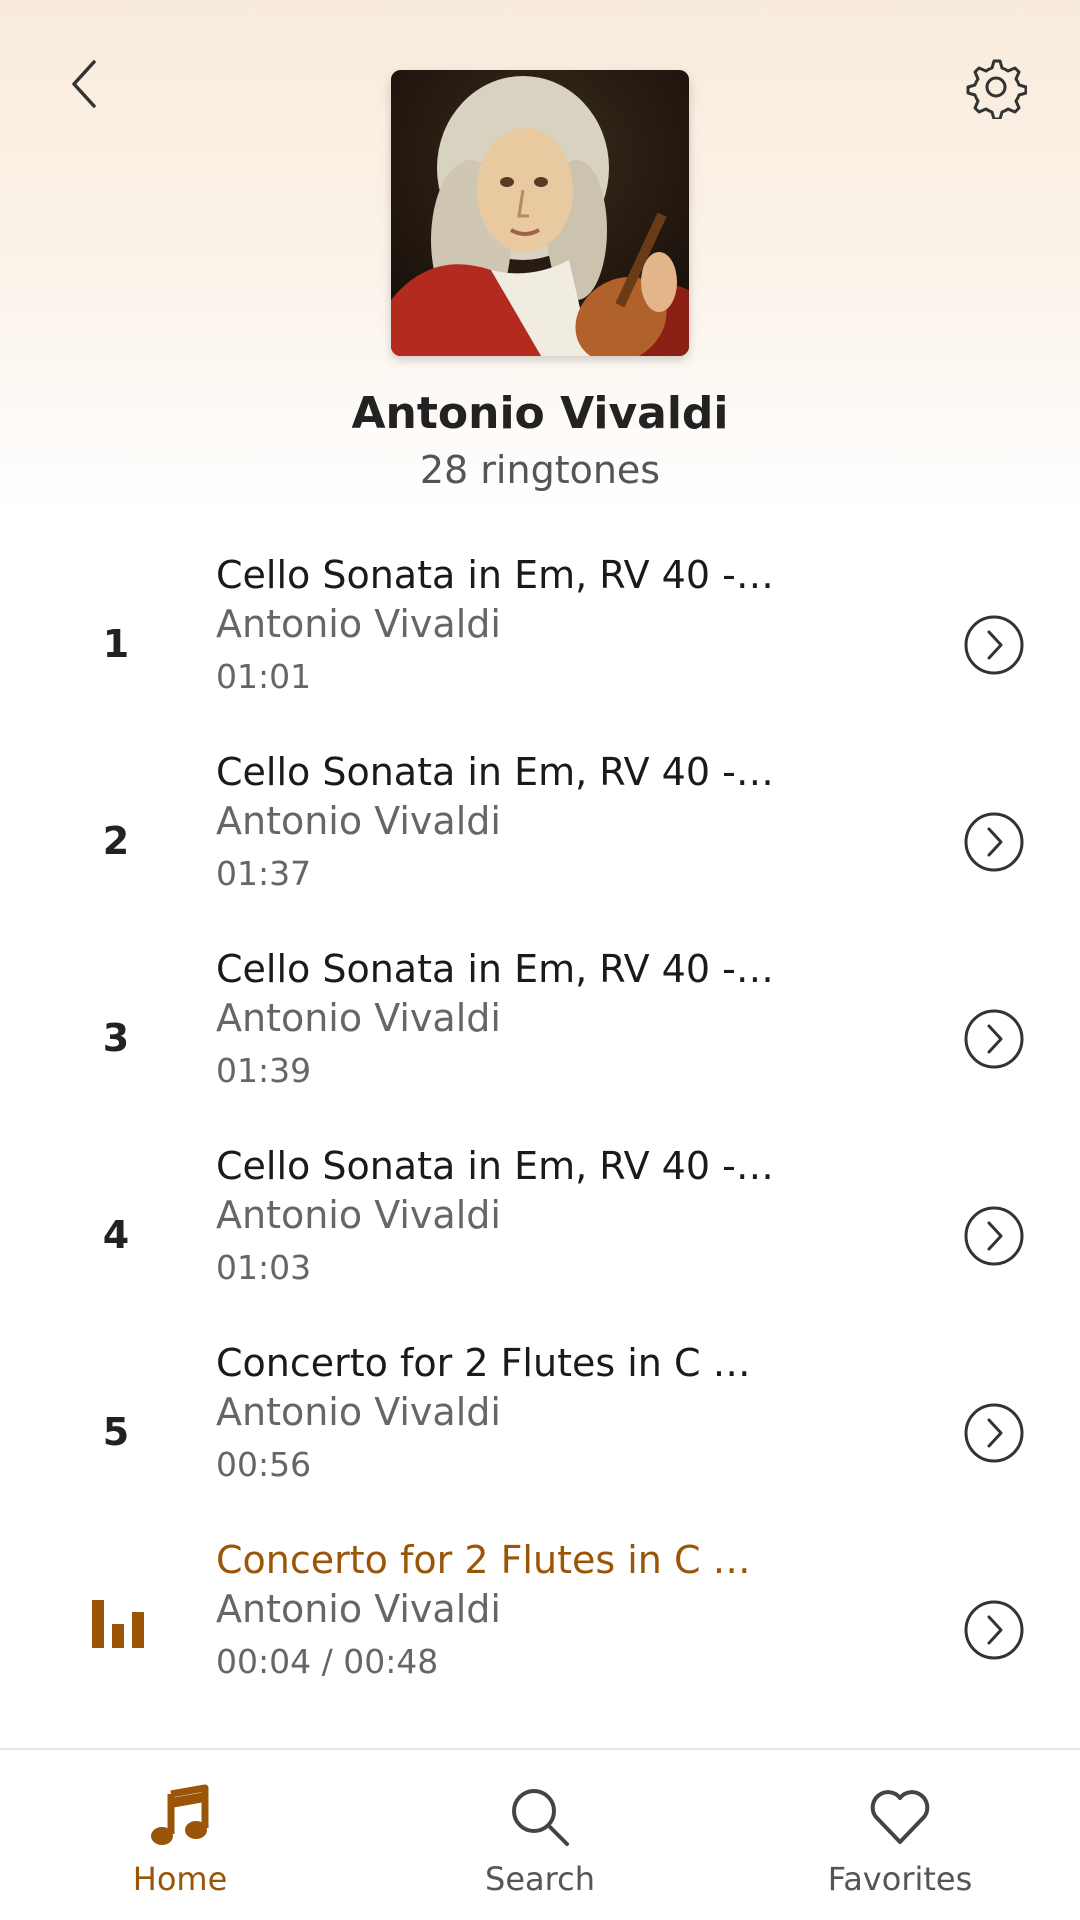  What do you see at coordinates (540, 1879) in the screenshot?
I see `nav-search-label: Search` at bounding box center [540, 1879].